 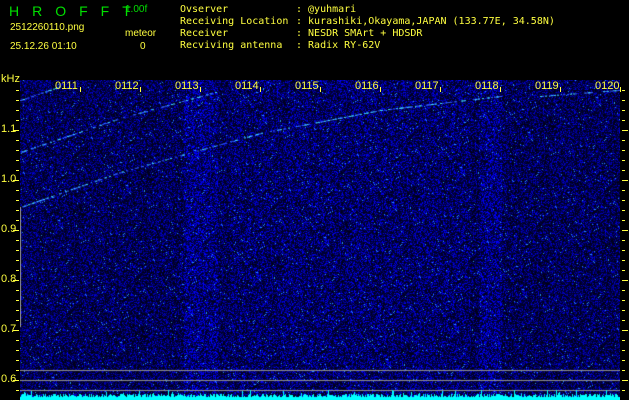 I want to click on time-tick-label: 0116, so click(x=367, y=86).